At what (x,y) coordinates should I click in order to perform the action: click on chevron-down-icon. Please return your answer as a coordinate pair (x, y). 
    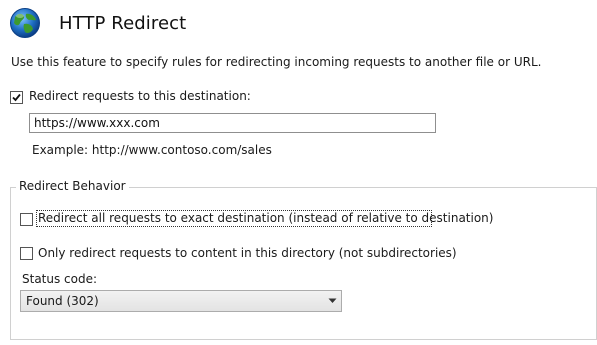
    Looking at the image, I should click on (332, 301).